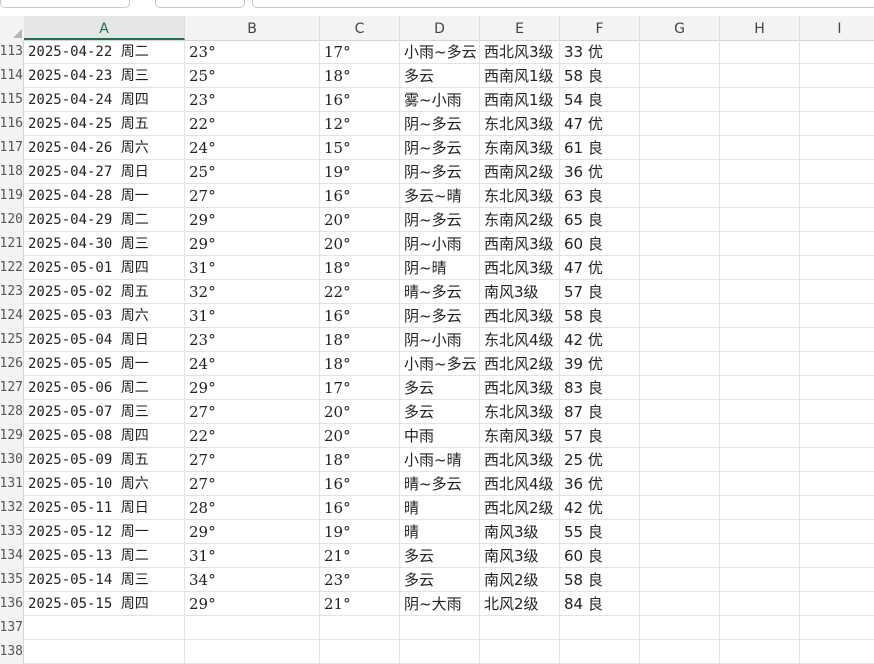 This screenshot has width=874, height=664. What do you see at coordinates (600, 532) in the screenshot?
I see `cell-aqi: 55 良` at bounding box center [600, 532].